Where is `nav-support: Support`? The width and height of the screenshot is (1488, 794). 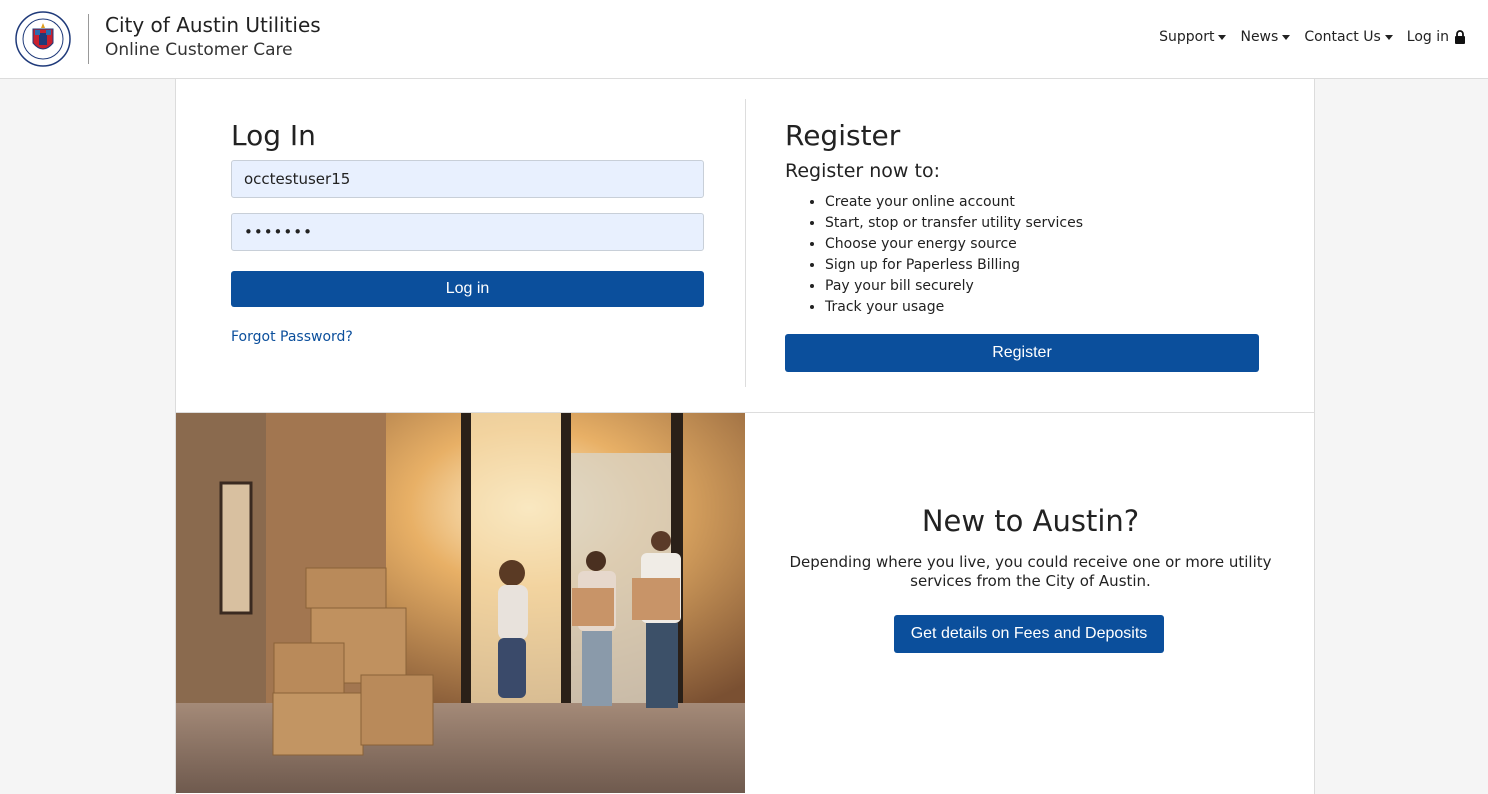
nav-support: Support is located at coordinates (1193, 37).